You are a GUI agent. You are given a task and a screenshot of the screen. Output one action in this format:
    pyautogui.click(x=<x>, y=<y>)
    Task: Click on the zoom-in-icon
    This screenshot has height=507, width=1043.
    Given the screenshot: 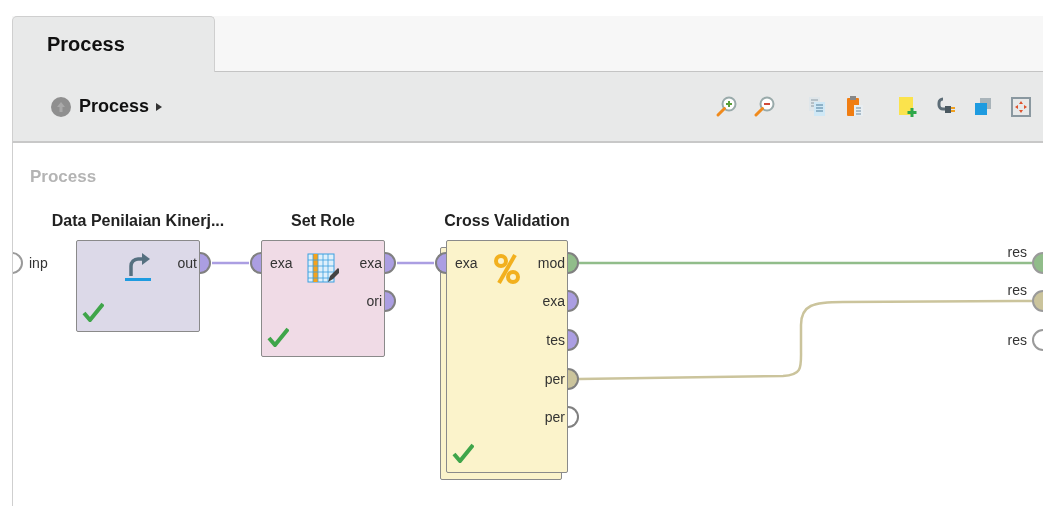 What is the action you would take?
    pyautogui.click(x=727, y=106)
    